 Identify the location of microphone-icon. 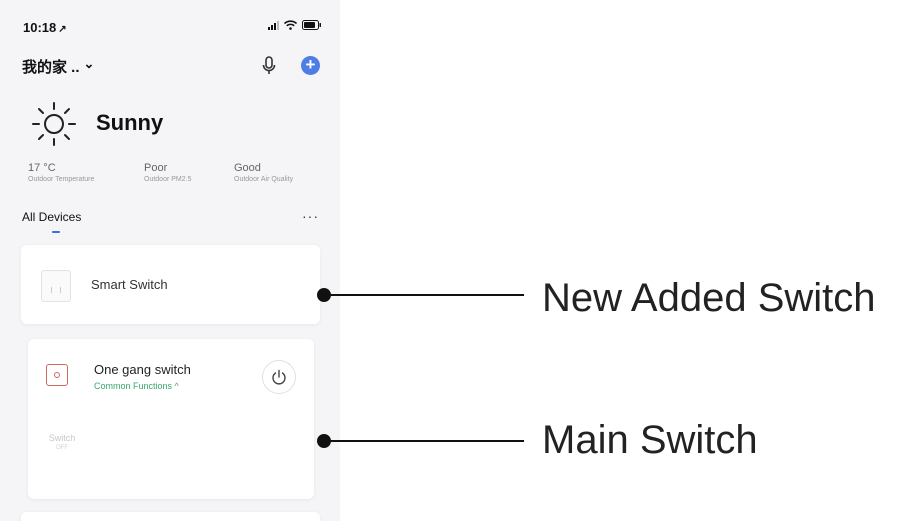
(269, 68).